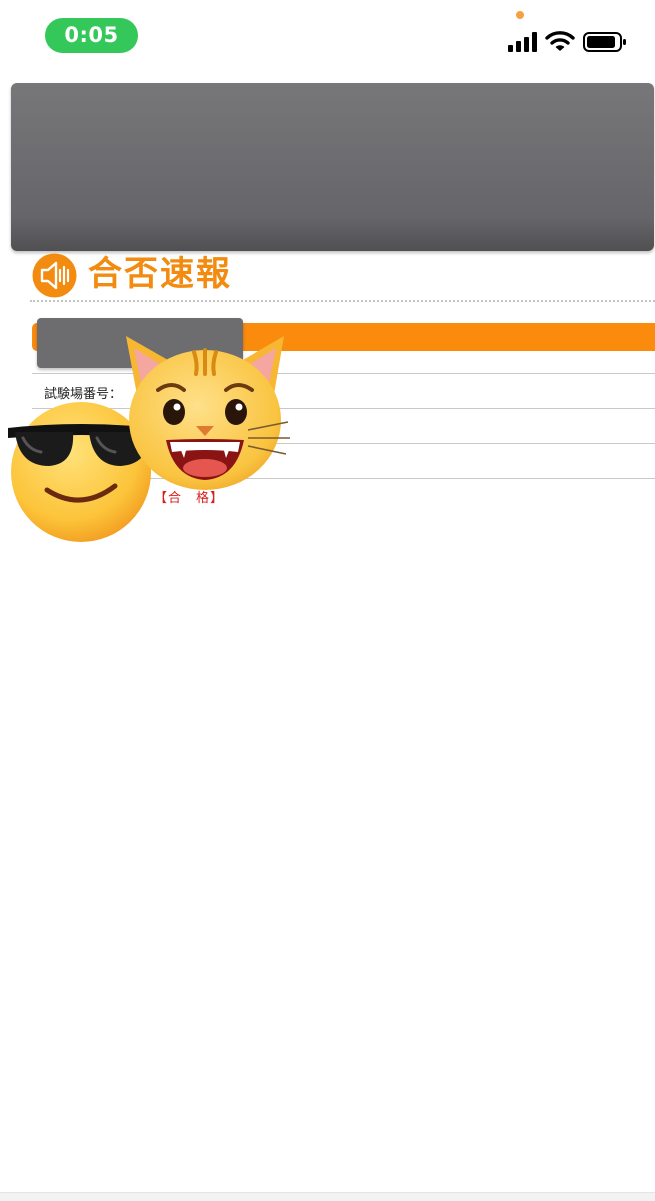 The image size is (655, 1201). Describe the element at coordinates (54, 275) in the screenshot. I see `speaker-icon` at that location.